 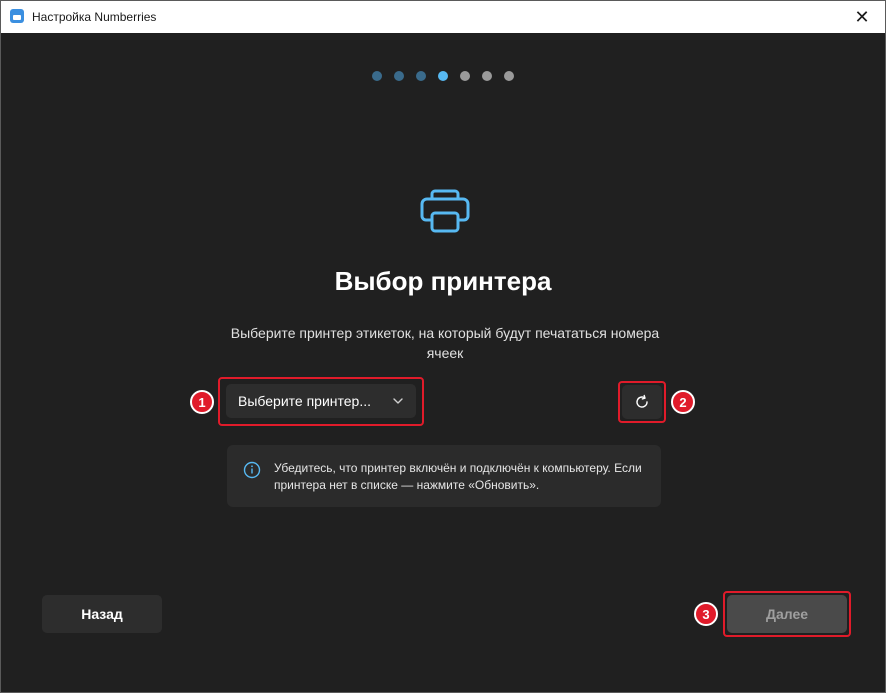 What do you see at coordinates (252, 470) in the screenshot?
I see `info-icon` at bounding box center [252, 470].